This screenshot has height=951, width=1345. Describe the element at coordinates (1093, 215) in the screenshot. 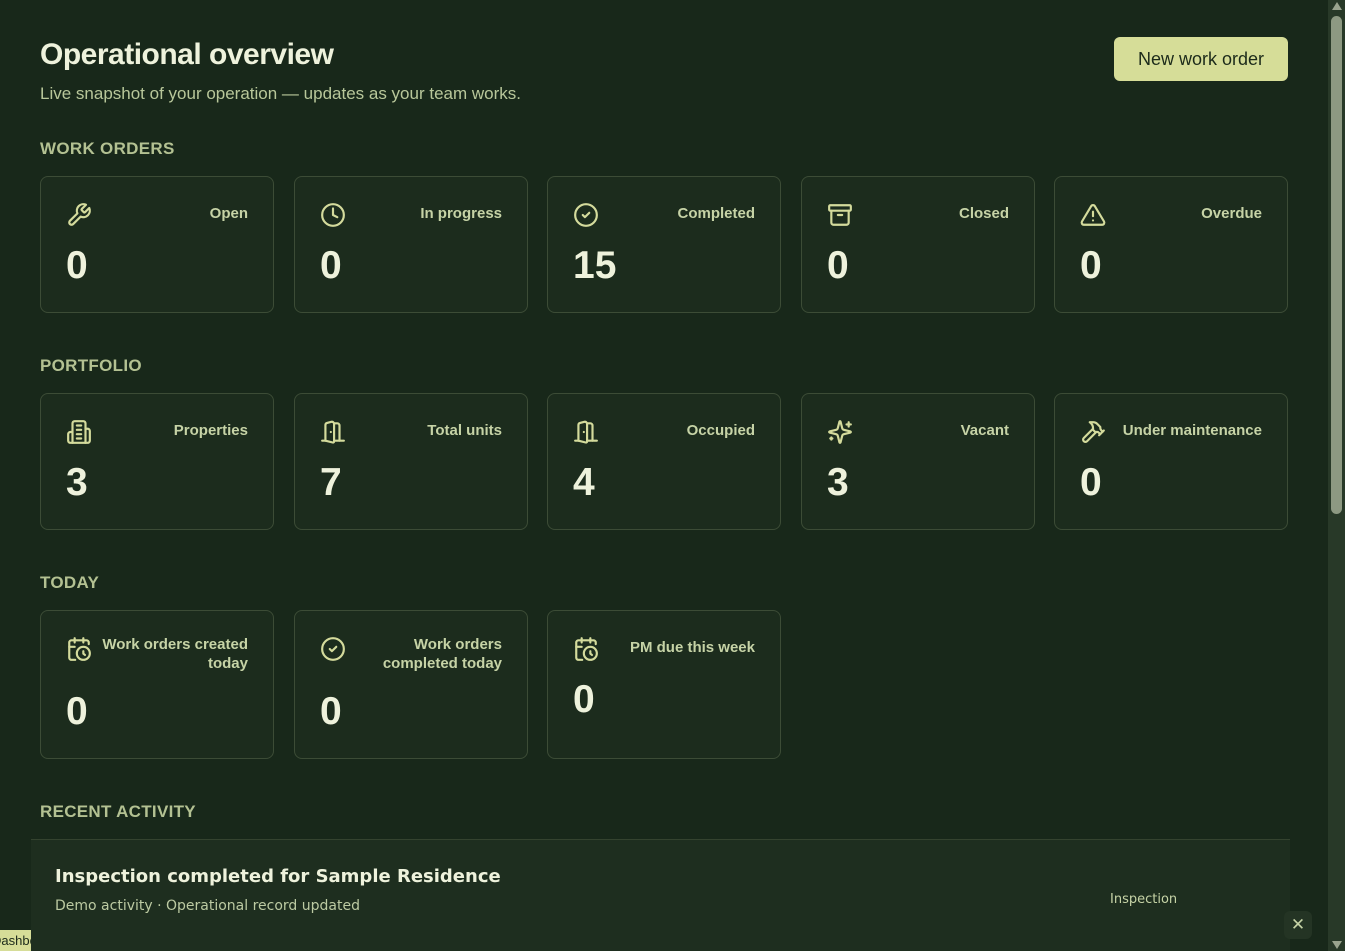

I see `warning-icon` at that location.